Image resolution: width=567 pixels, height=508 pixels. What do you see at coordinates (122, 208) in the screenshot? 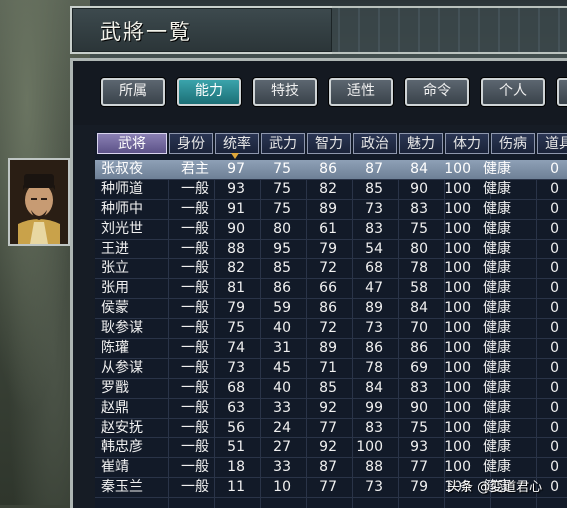
I see `cell-name: 种师中` at bounding box center [122, 208].